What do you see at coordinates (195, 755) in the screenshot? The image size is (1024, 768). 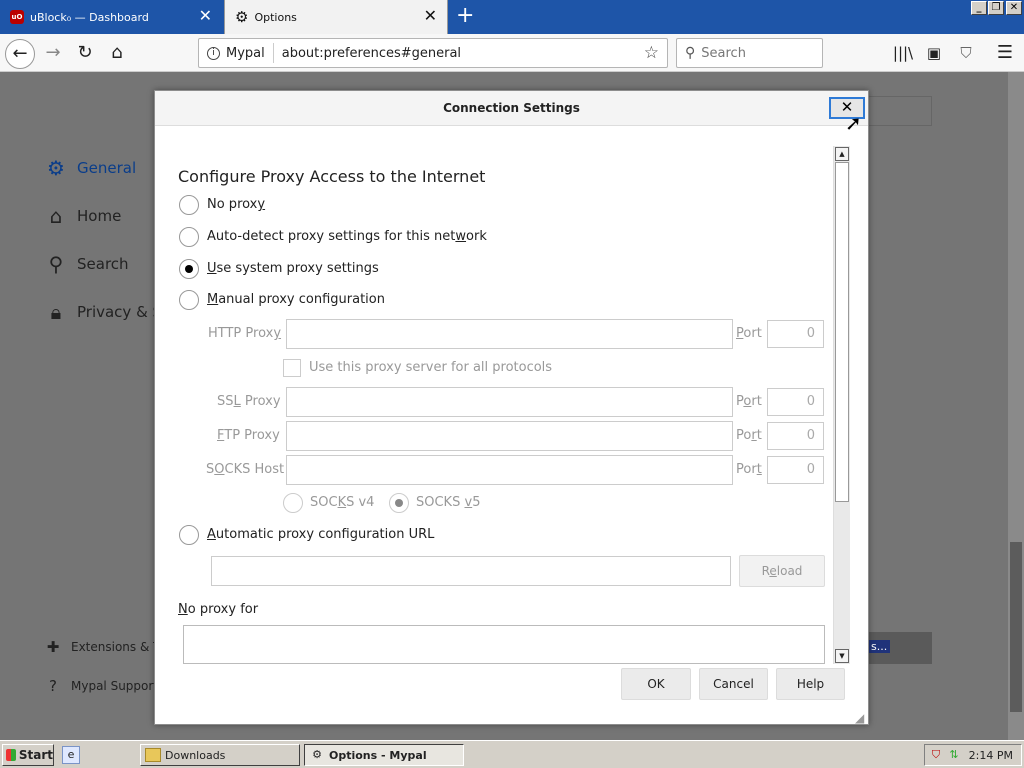 I see `taskbar-item-label: Downloads` at bounding box center [195, 755].